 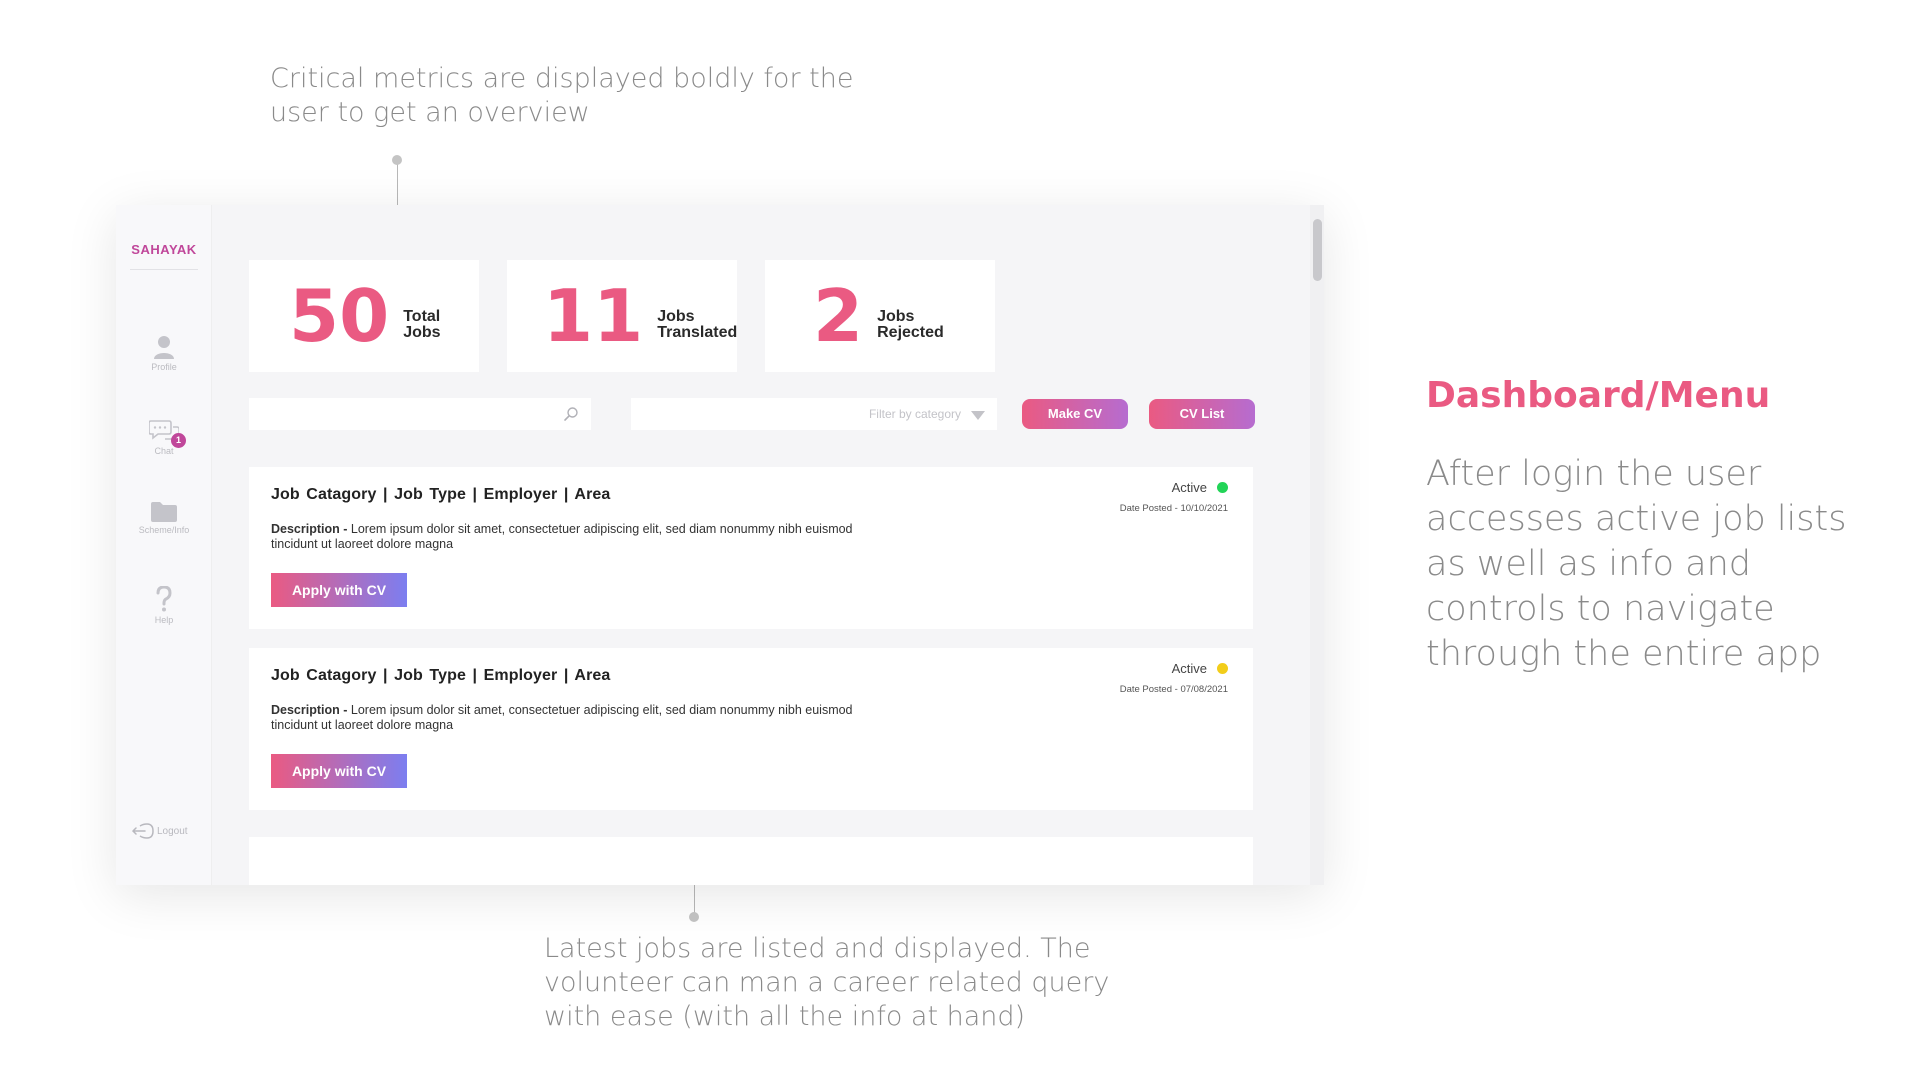 I want to click on annotation-bottom-dot, so click(x=694, y=917).